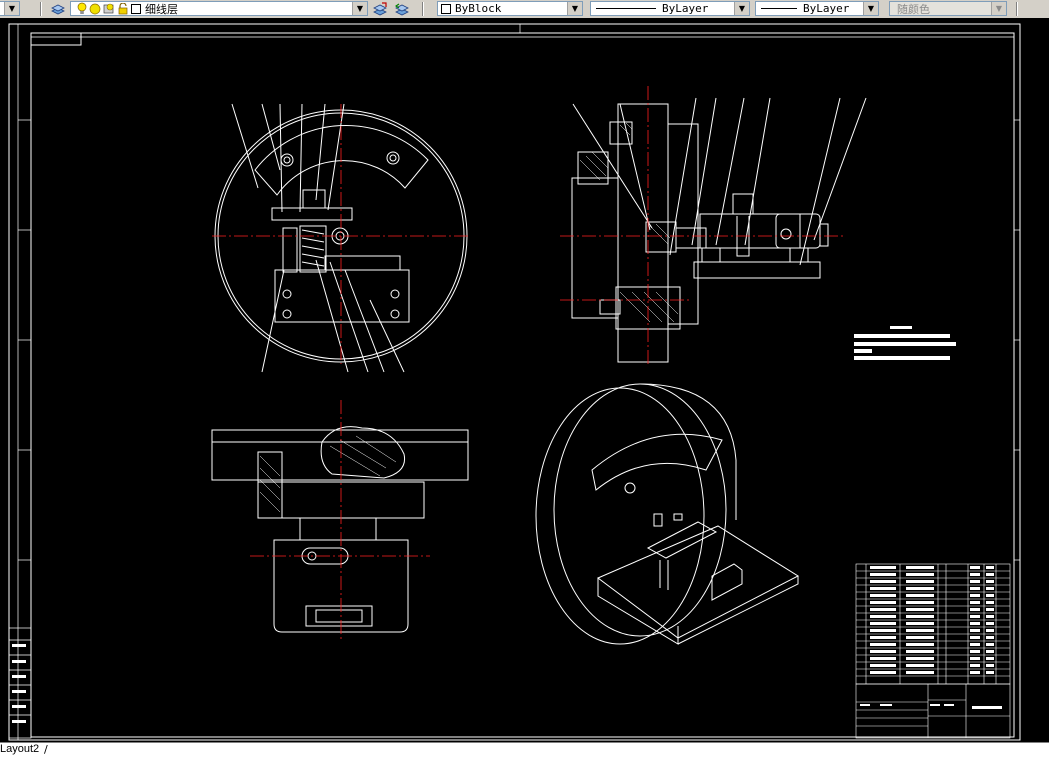  I want to click on plot-style-value: 随颜色, so click(913, 9).